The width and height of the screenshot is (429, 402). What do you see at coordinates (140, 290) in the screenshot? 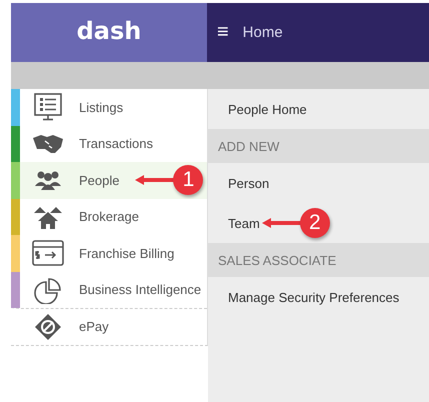
I see `menu-label: Business Intelligence` at bounding box center [140, 290].